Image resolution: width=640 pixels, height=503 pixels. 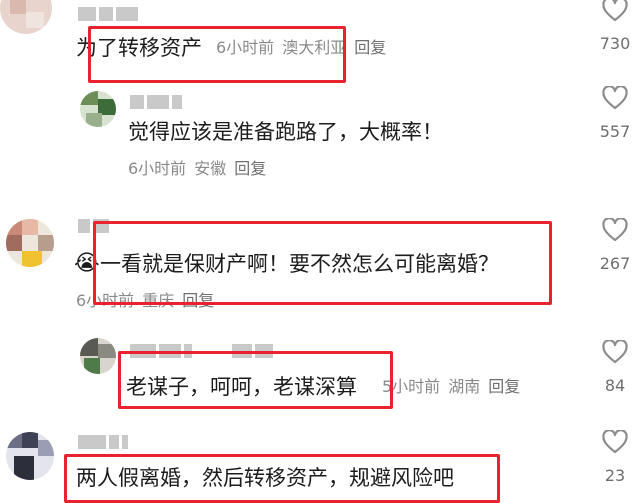 What do you see at coordinates (157, 168) in the screenshot?
I see `comment-time: 6小时前` at bounding box center [157, 168].